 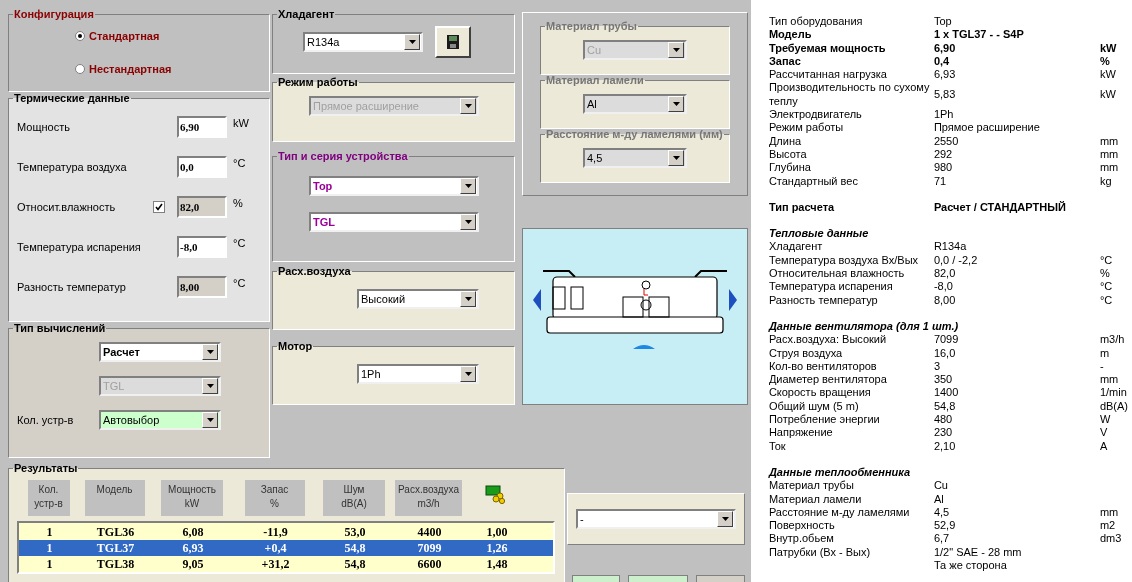 What do you see at coordinates (44, 127) in the screenshot?
I see `field-label: Мощность` at bounding box center [44, 127].